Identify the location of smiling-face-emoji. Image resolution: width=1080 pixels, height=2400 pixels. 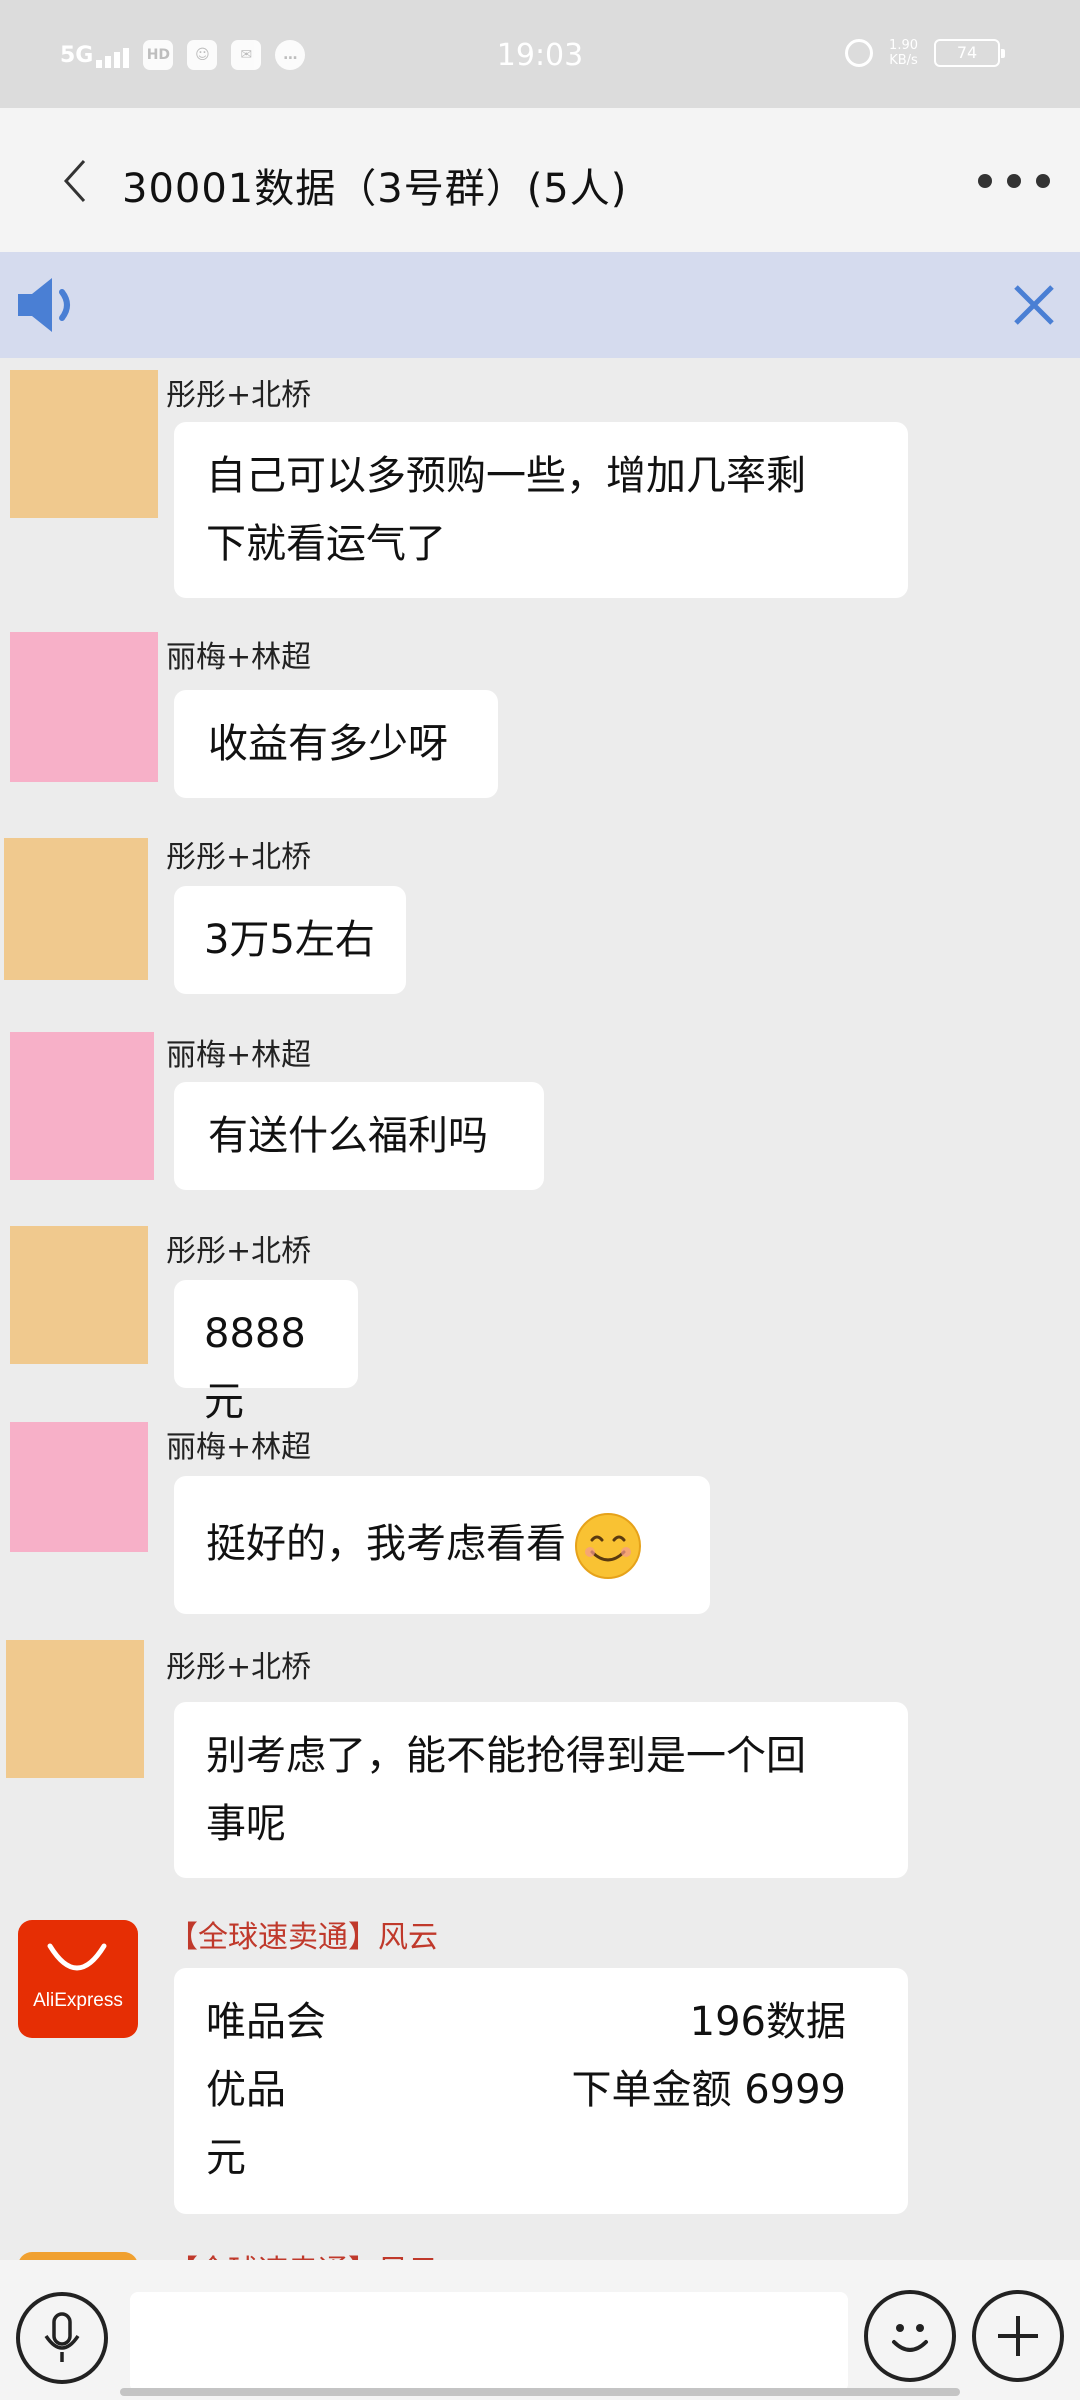
(608, 1546).